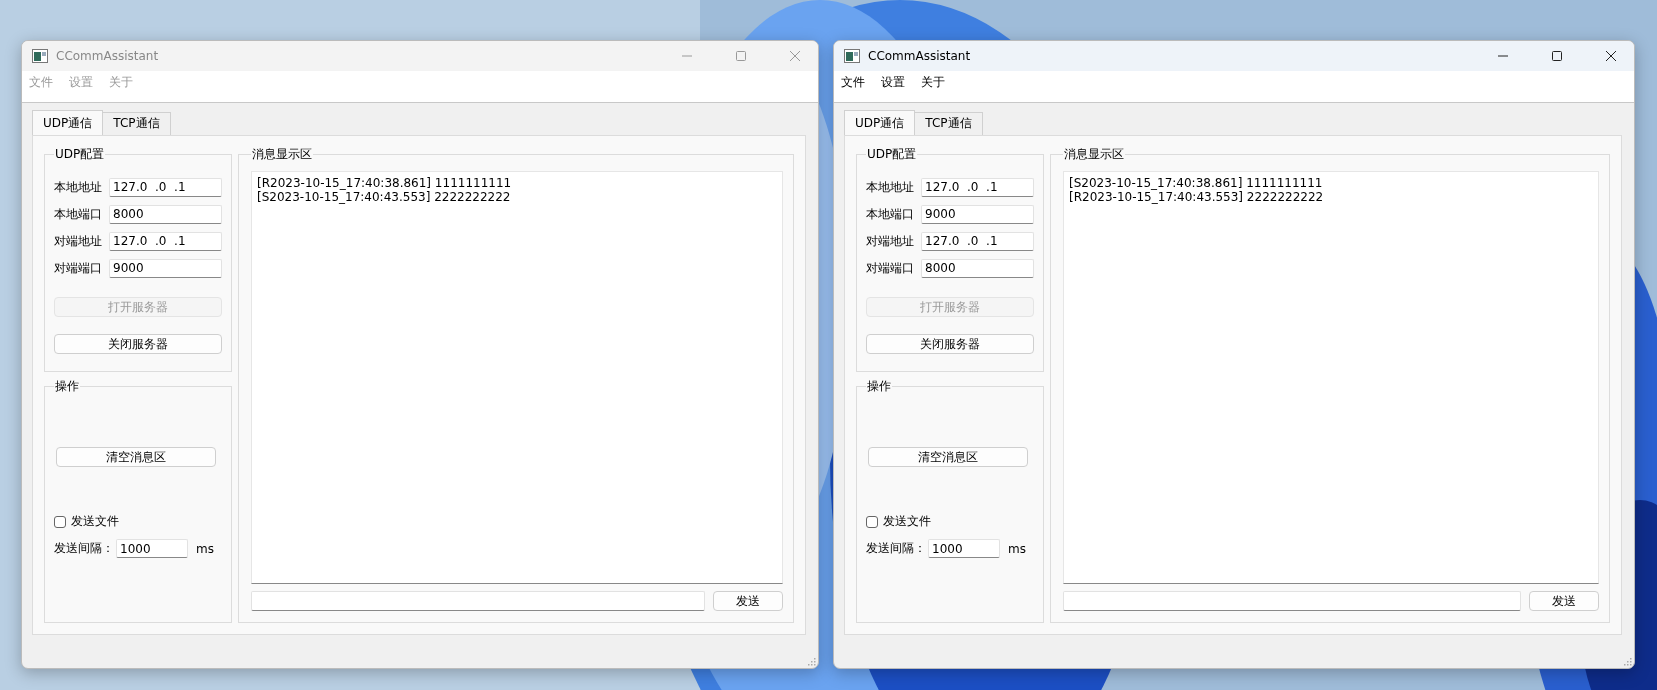 The width and height of the screenshot is (1657, 690). Describe the element at coordinates (1627, 661) in the screenshot. I see `resize-grip-icon` at that location.